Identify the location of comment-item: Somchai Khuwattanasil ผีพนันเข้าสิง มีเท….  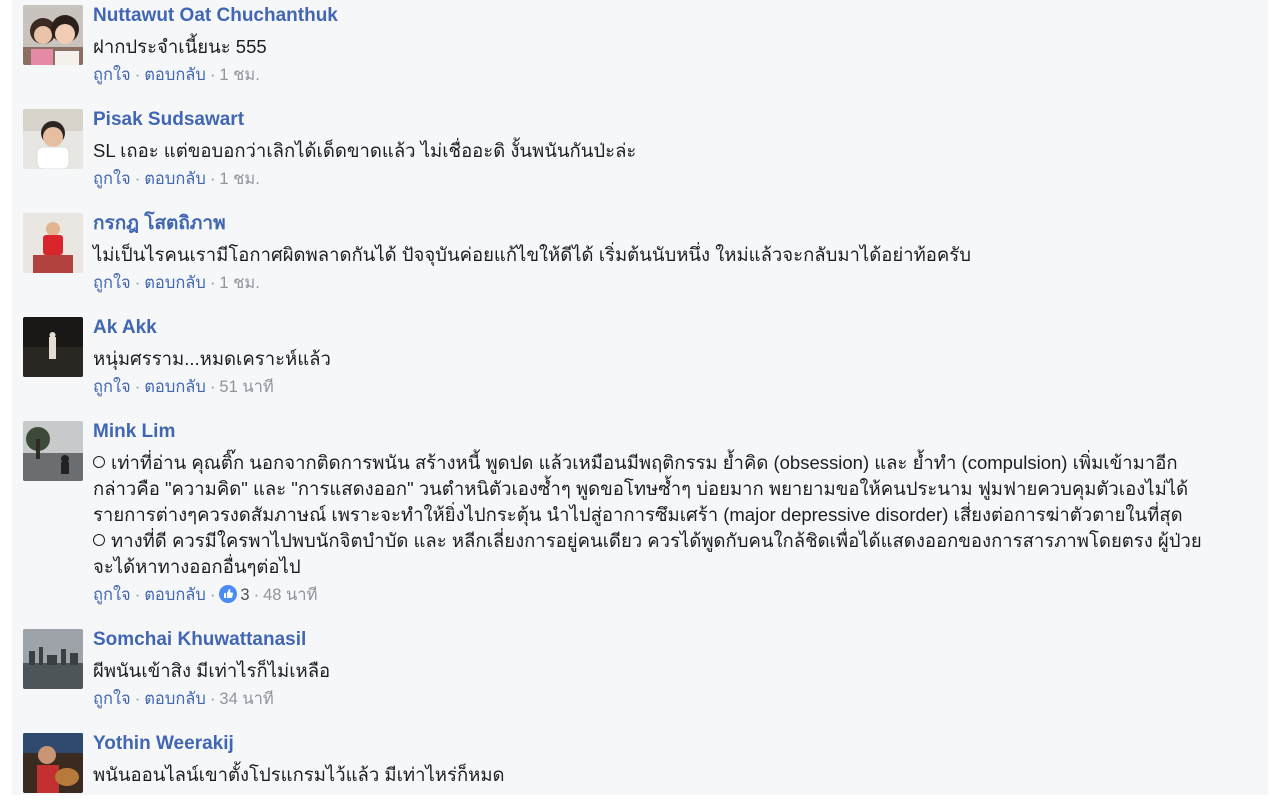
(640, 676).